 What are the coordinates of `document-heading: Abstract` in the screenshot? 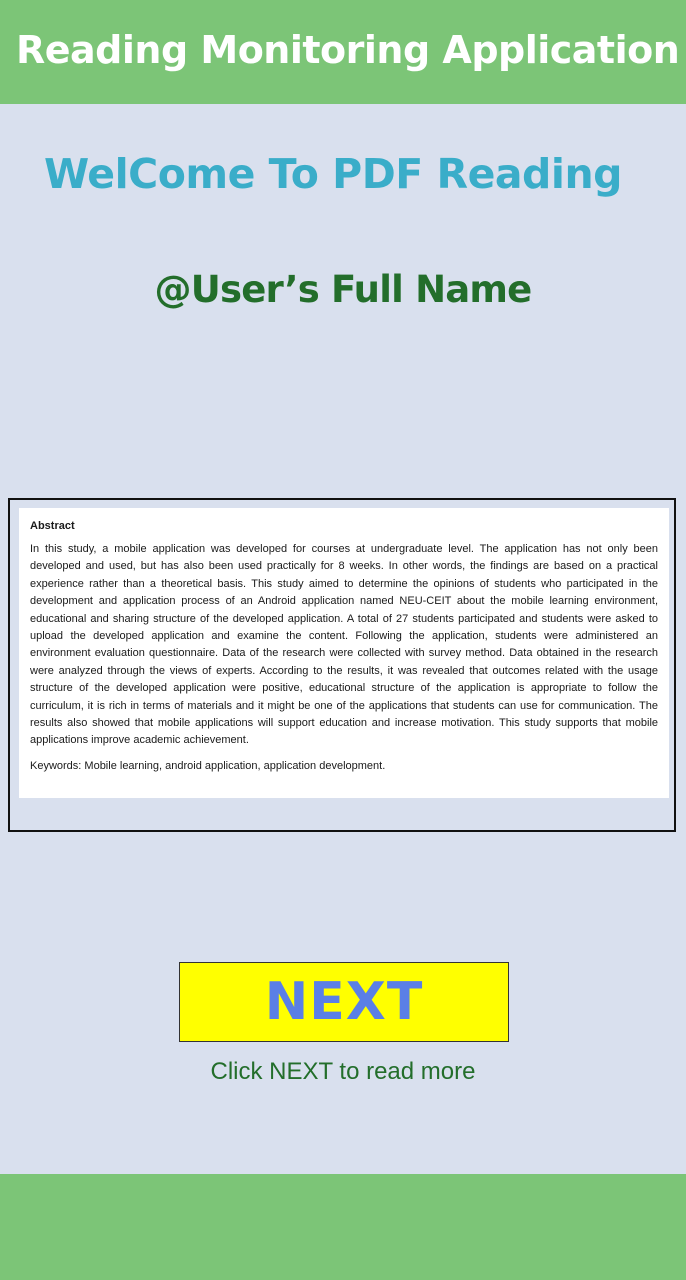 It's located at (52, 526).